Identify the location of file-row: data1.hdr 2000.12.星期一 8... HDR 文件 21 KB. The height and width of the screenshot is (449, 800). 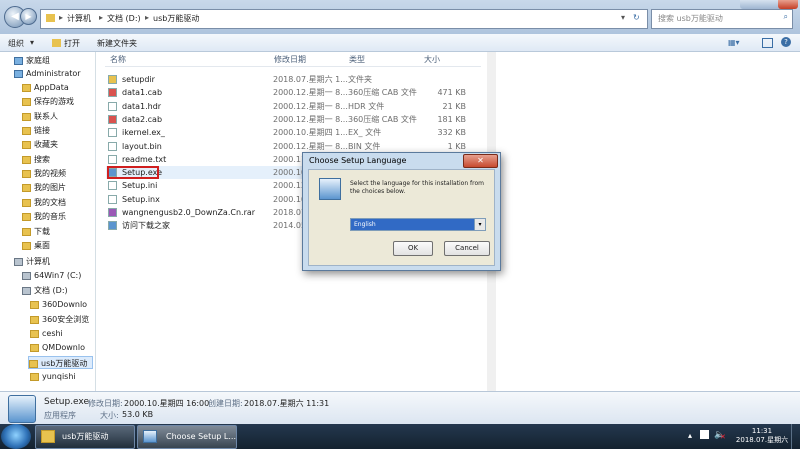
(293, 106).